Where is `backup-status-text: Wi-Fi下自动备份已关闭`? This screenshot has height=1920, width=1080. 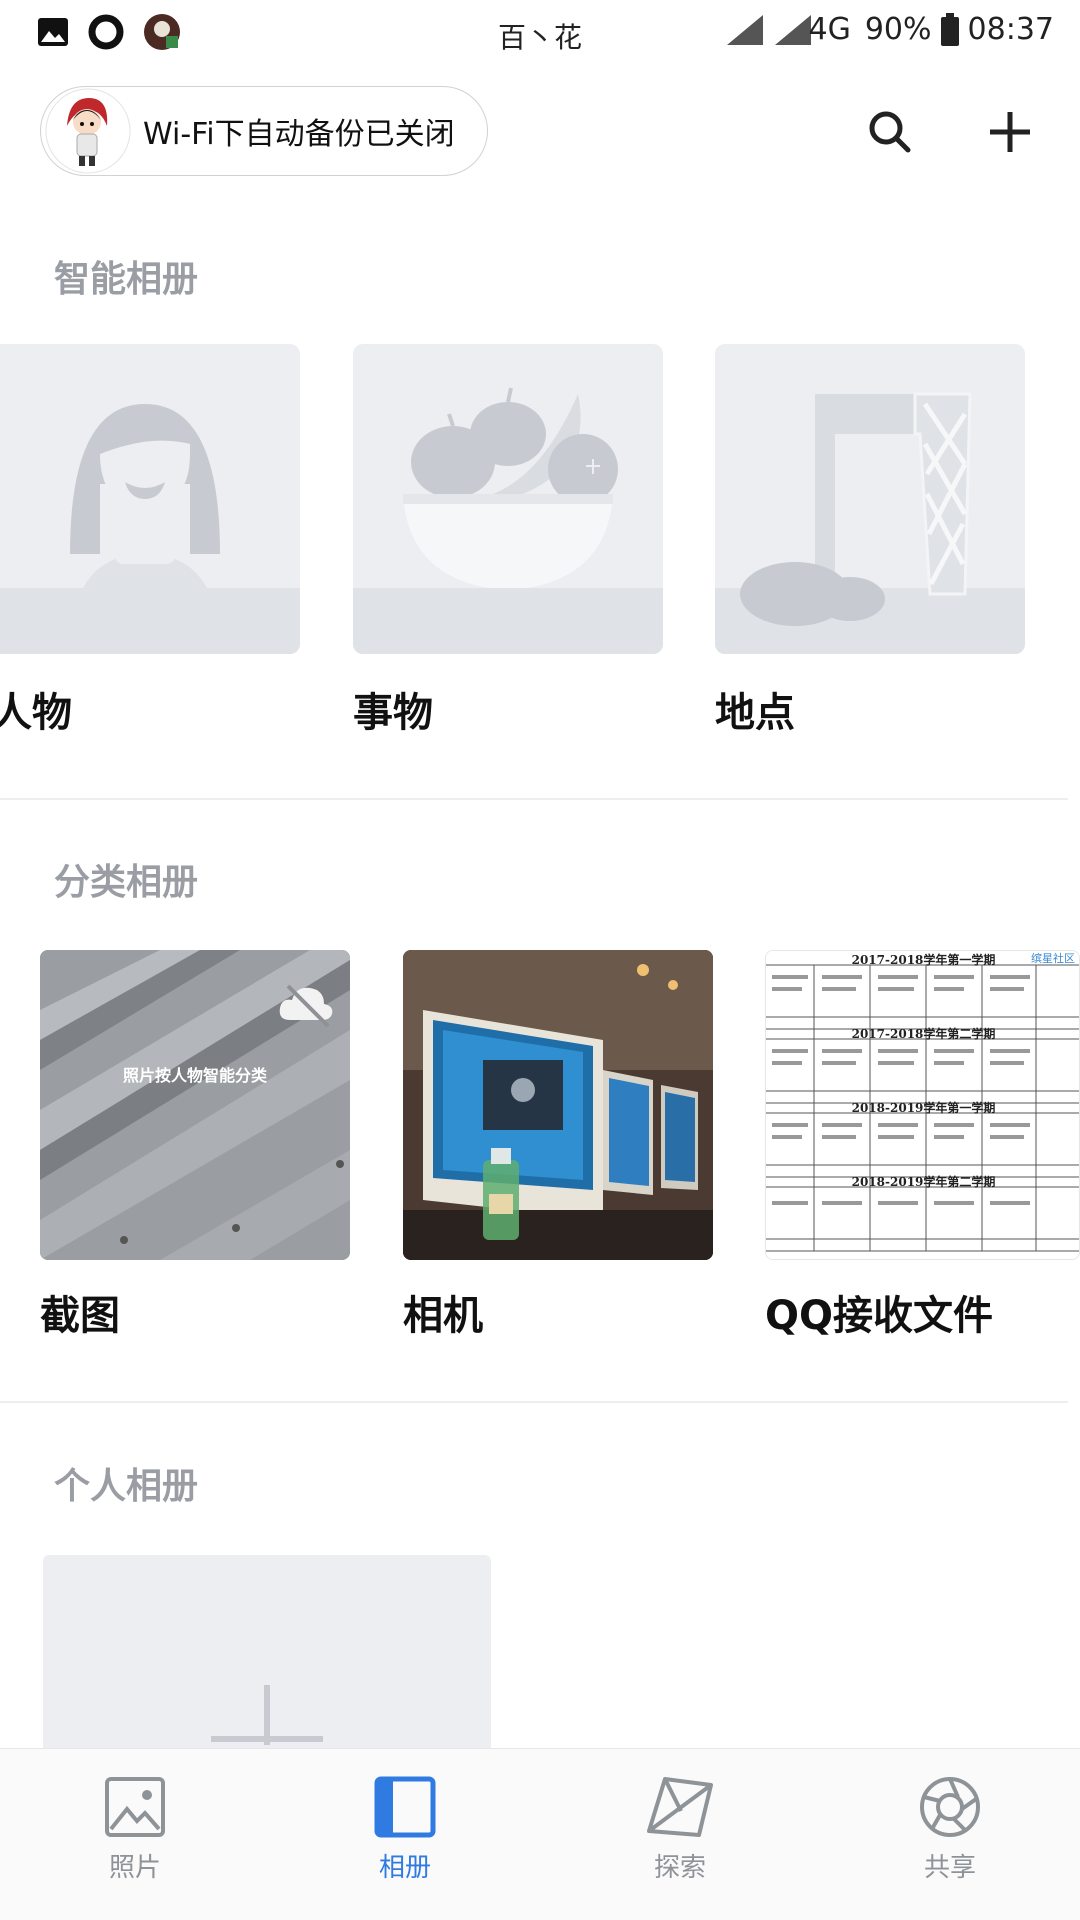
backup-status-text: Wi-Fi下自动备份已关闭 is located at coordinates (299, 134).